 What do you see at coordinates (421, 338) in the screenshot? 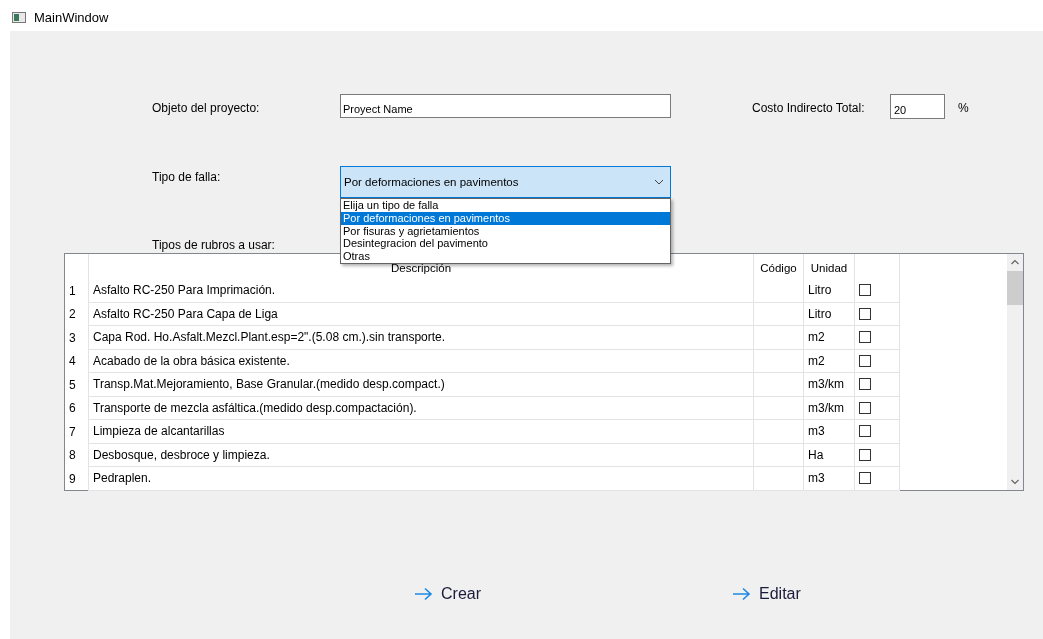
I see `table-cell: Capa Rod. Ho.Asfalt.Mezcl.Plant.esp=2".(5.08 cm.).sin transporte.` at bounding box center [421, 338].